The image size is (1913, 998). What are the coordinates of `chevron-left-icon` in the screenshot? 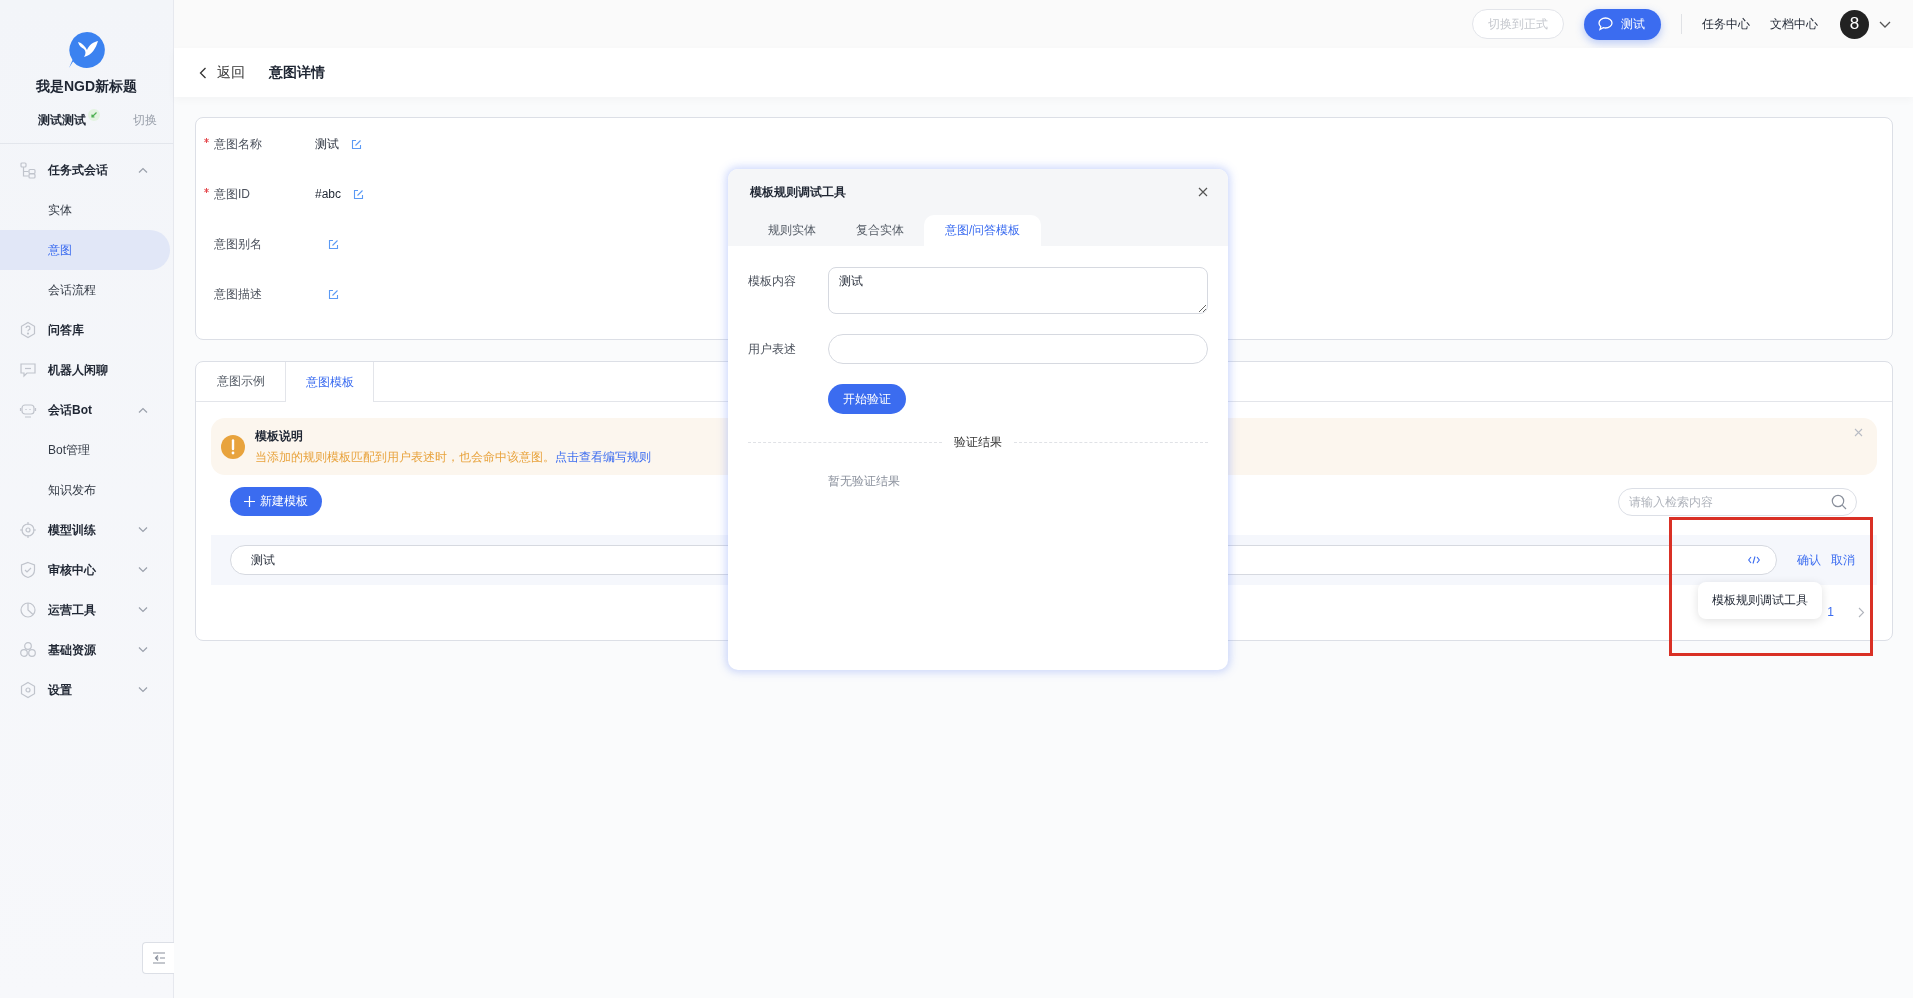 It's located at (203, 72).